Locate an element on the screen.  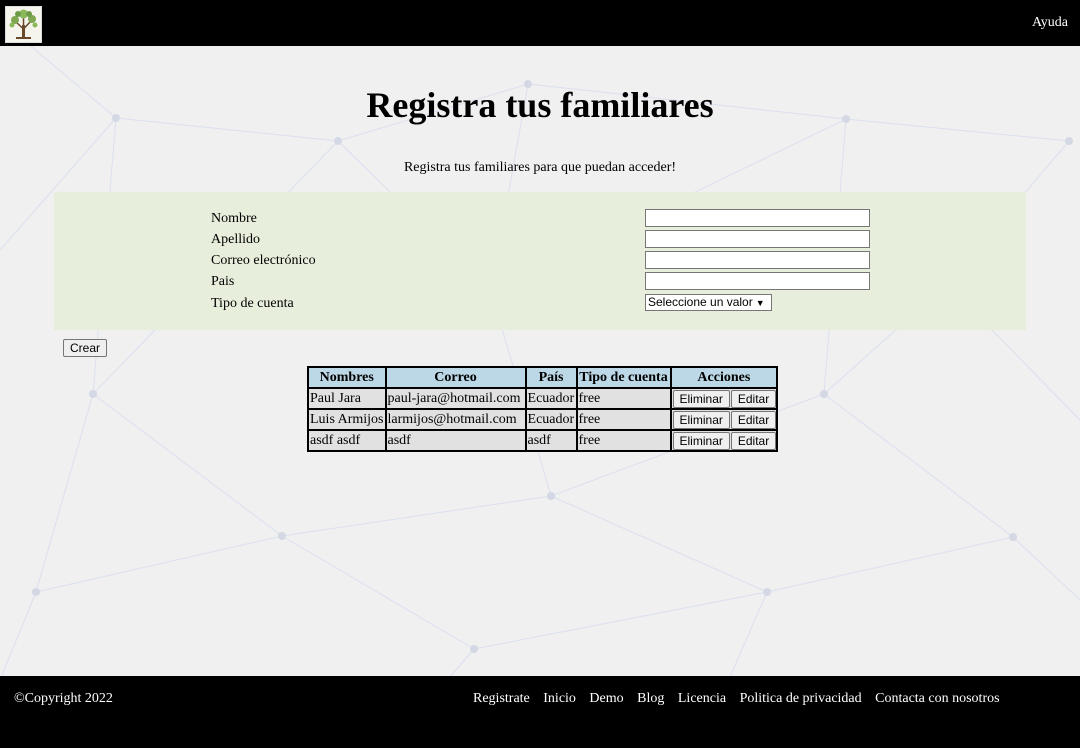
cell-country: asdf is located at coordinates (551, 440).